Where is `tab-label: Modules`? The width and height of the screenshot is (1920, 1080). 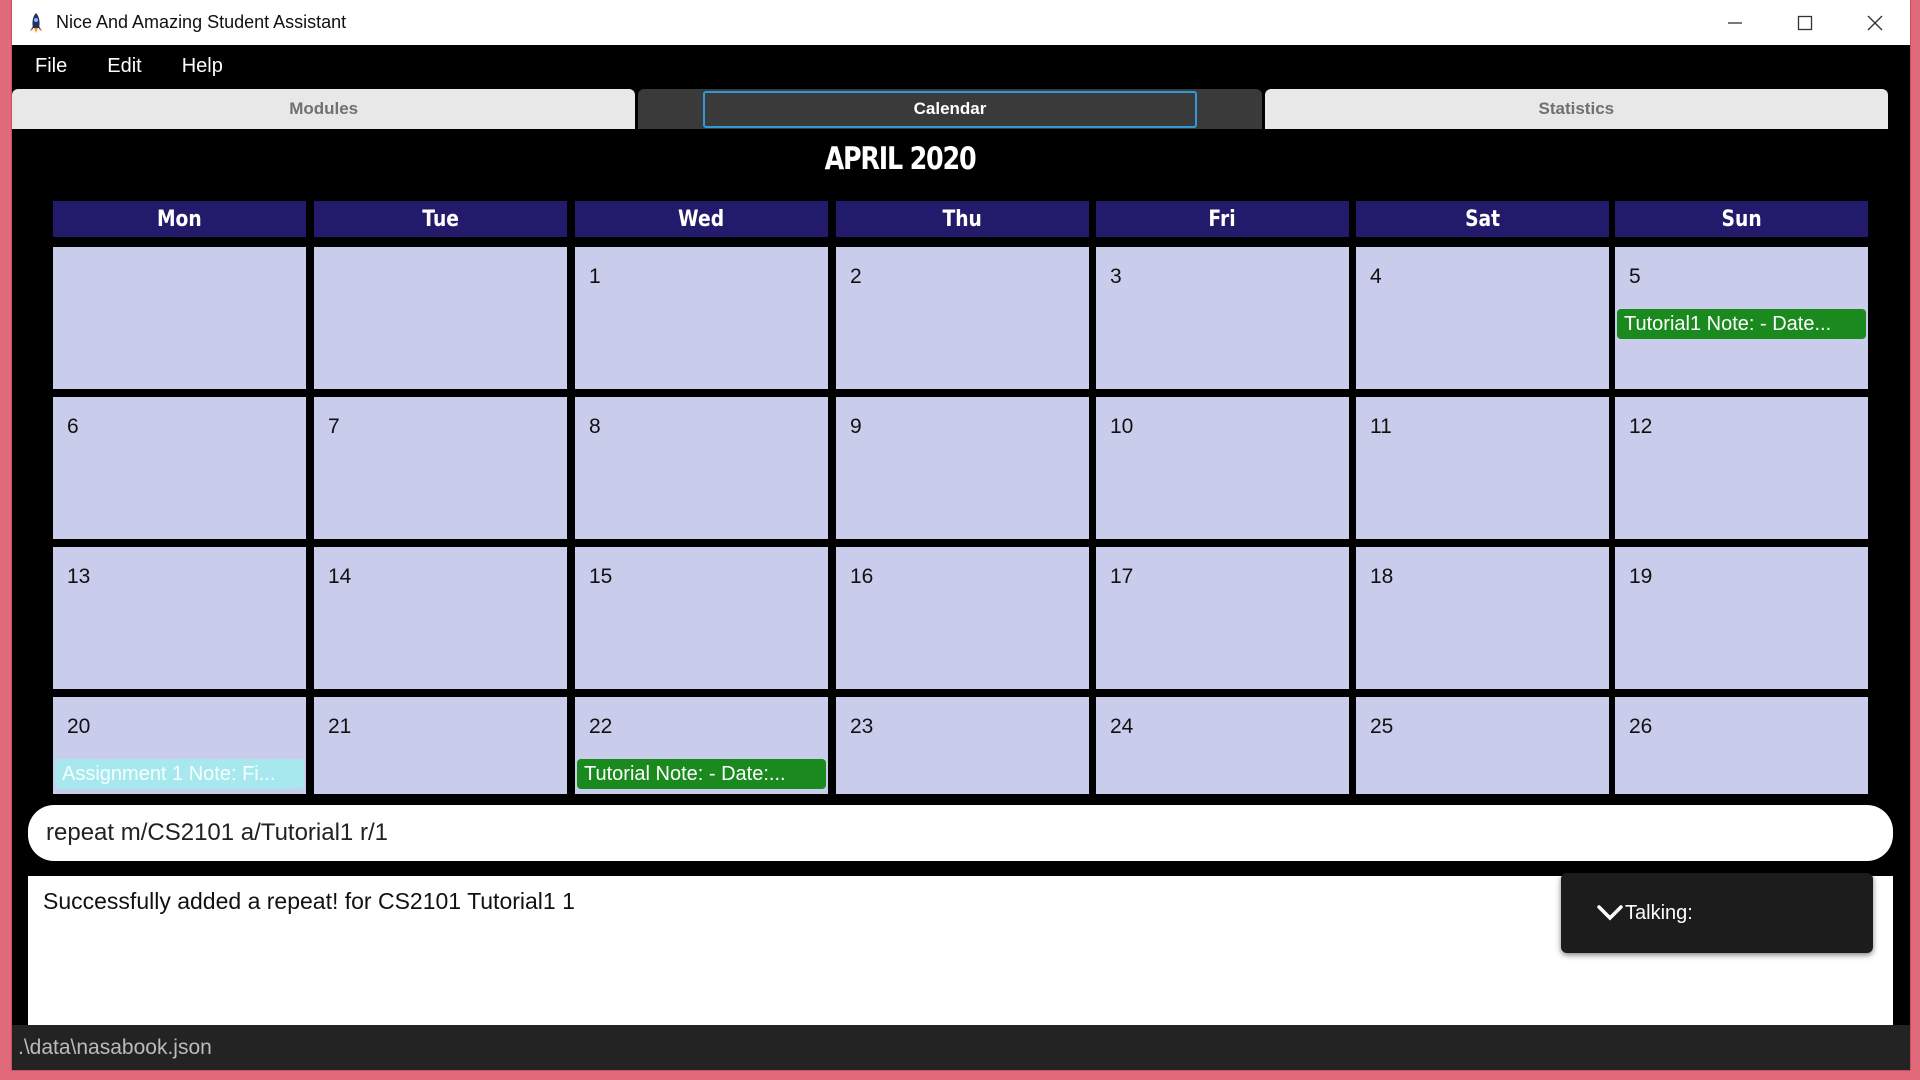
tab-label: Modules is located at coordinates (324, 108).